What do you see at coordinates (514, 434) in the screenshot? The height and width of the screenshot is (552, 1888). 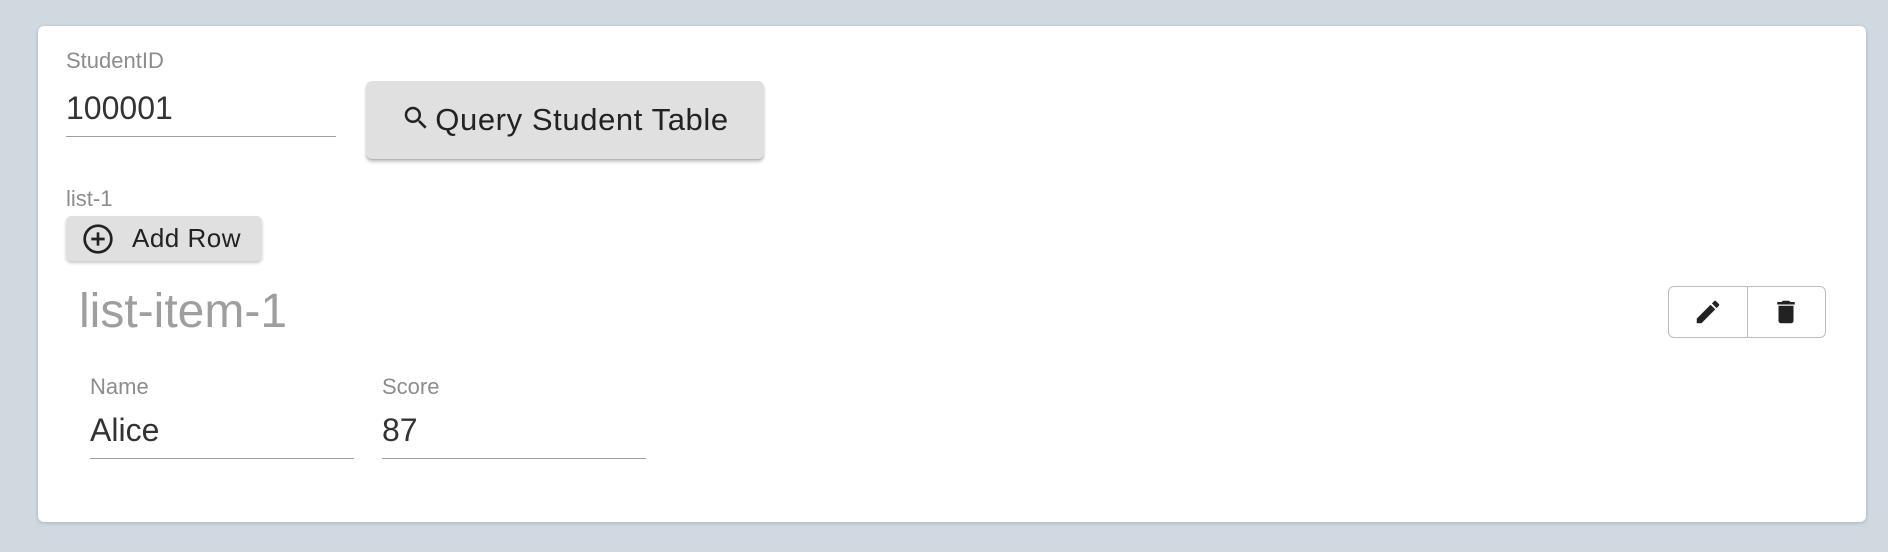 I see `score-input: 87` at bounding box center [514, 434].